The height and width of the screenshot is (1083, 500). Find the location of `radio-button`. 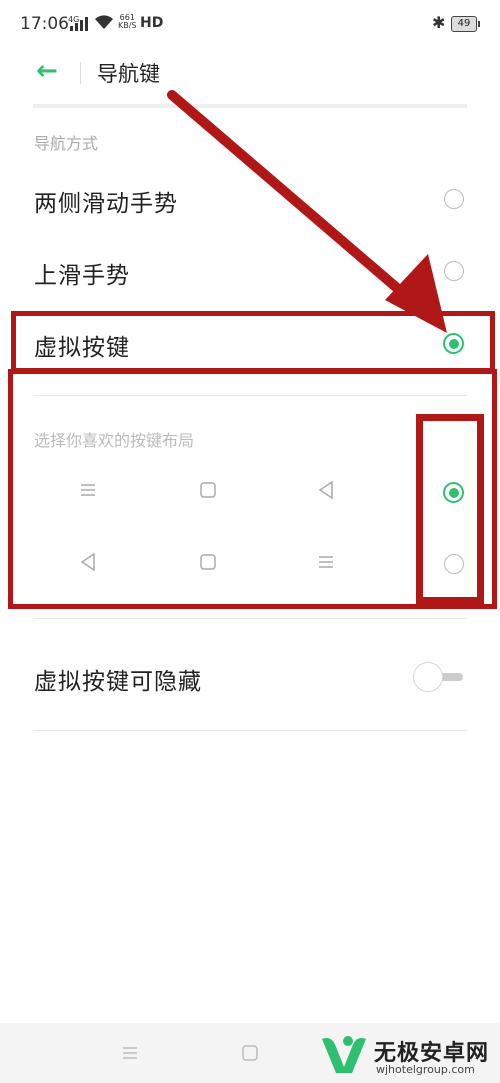

radio-button is located at coordinates (454, 564).